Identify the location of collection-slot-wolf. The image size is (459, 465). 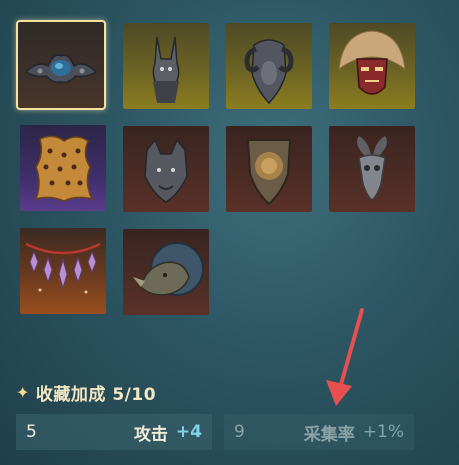
(166, 169).